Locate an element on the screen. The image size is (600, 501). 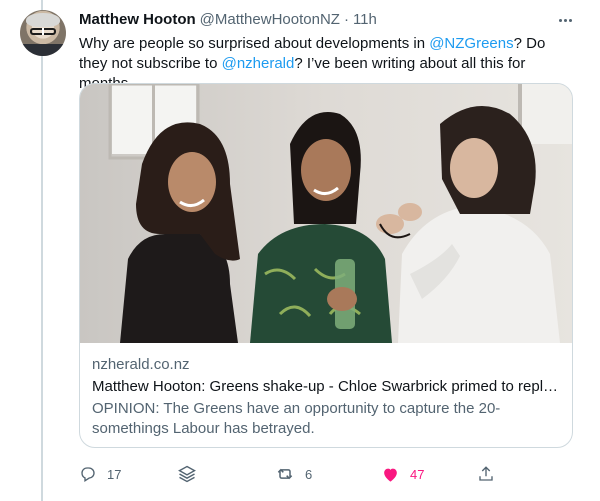
like-button: 47 is located at coordinates (402, 474).